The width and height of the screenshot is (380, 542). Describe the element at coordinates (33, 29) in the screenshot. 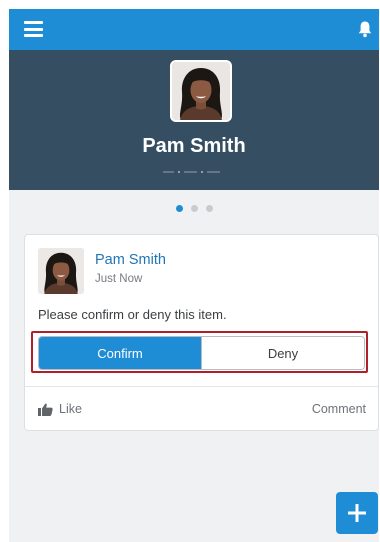

I see `hamburger-menu-icon` at that location.